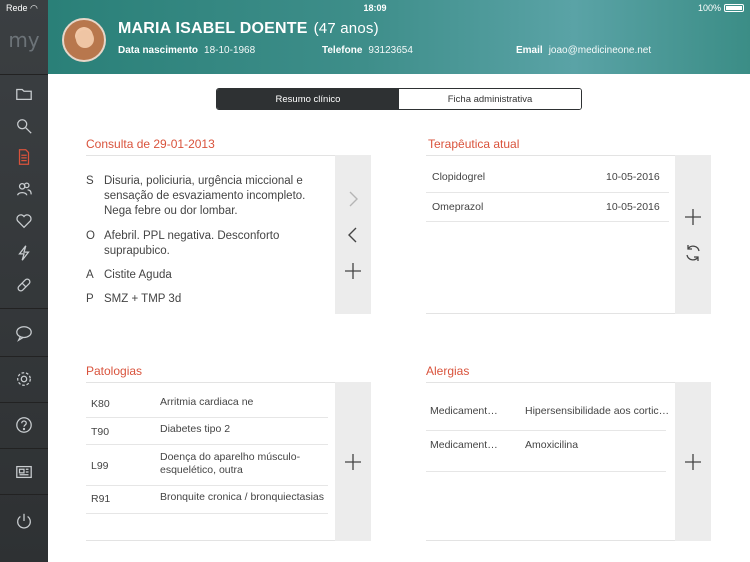 The width and height of the screenshot is (750, 562). I want to click on tab-ficha-administrativa: Ficha administrativa, so click(490, 99).